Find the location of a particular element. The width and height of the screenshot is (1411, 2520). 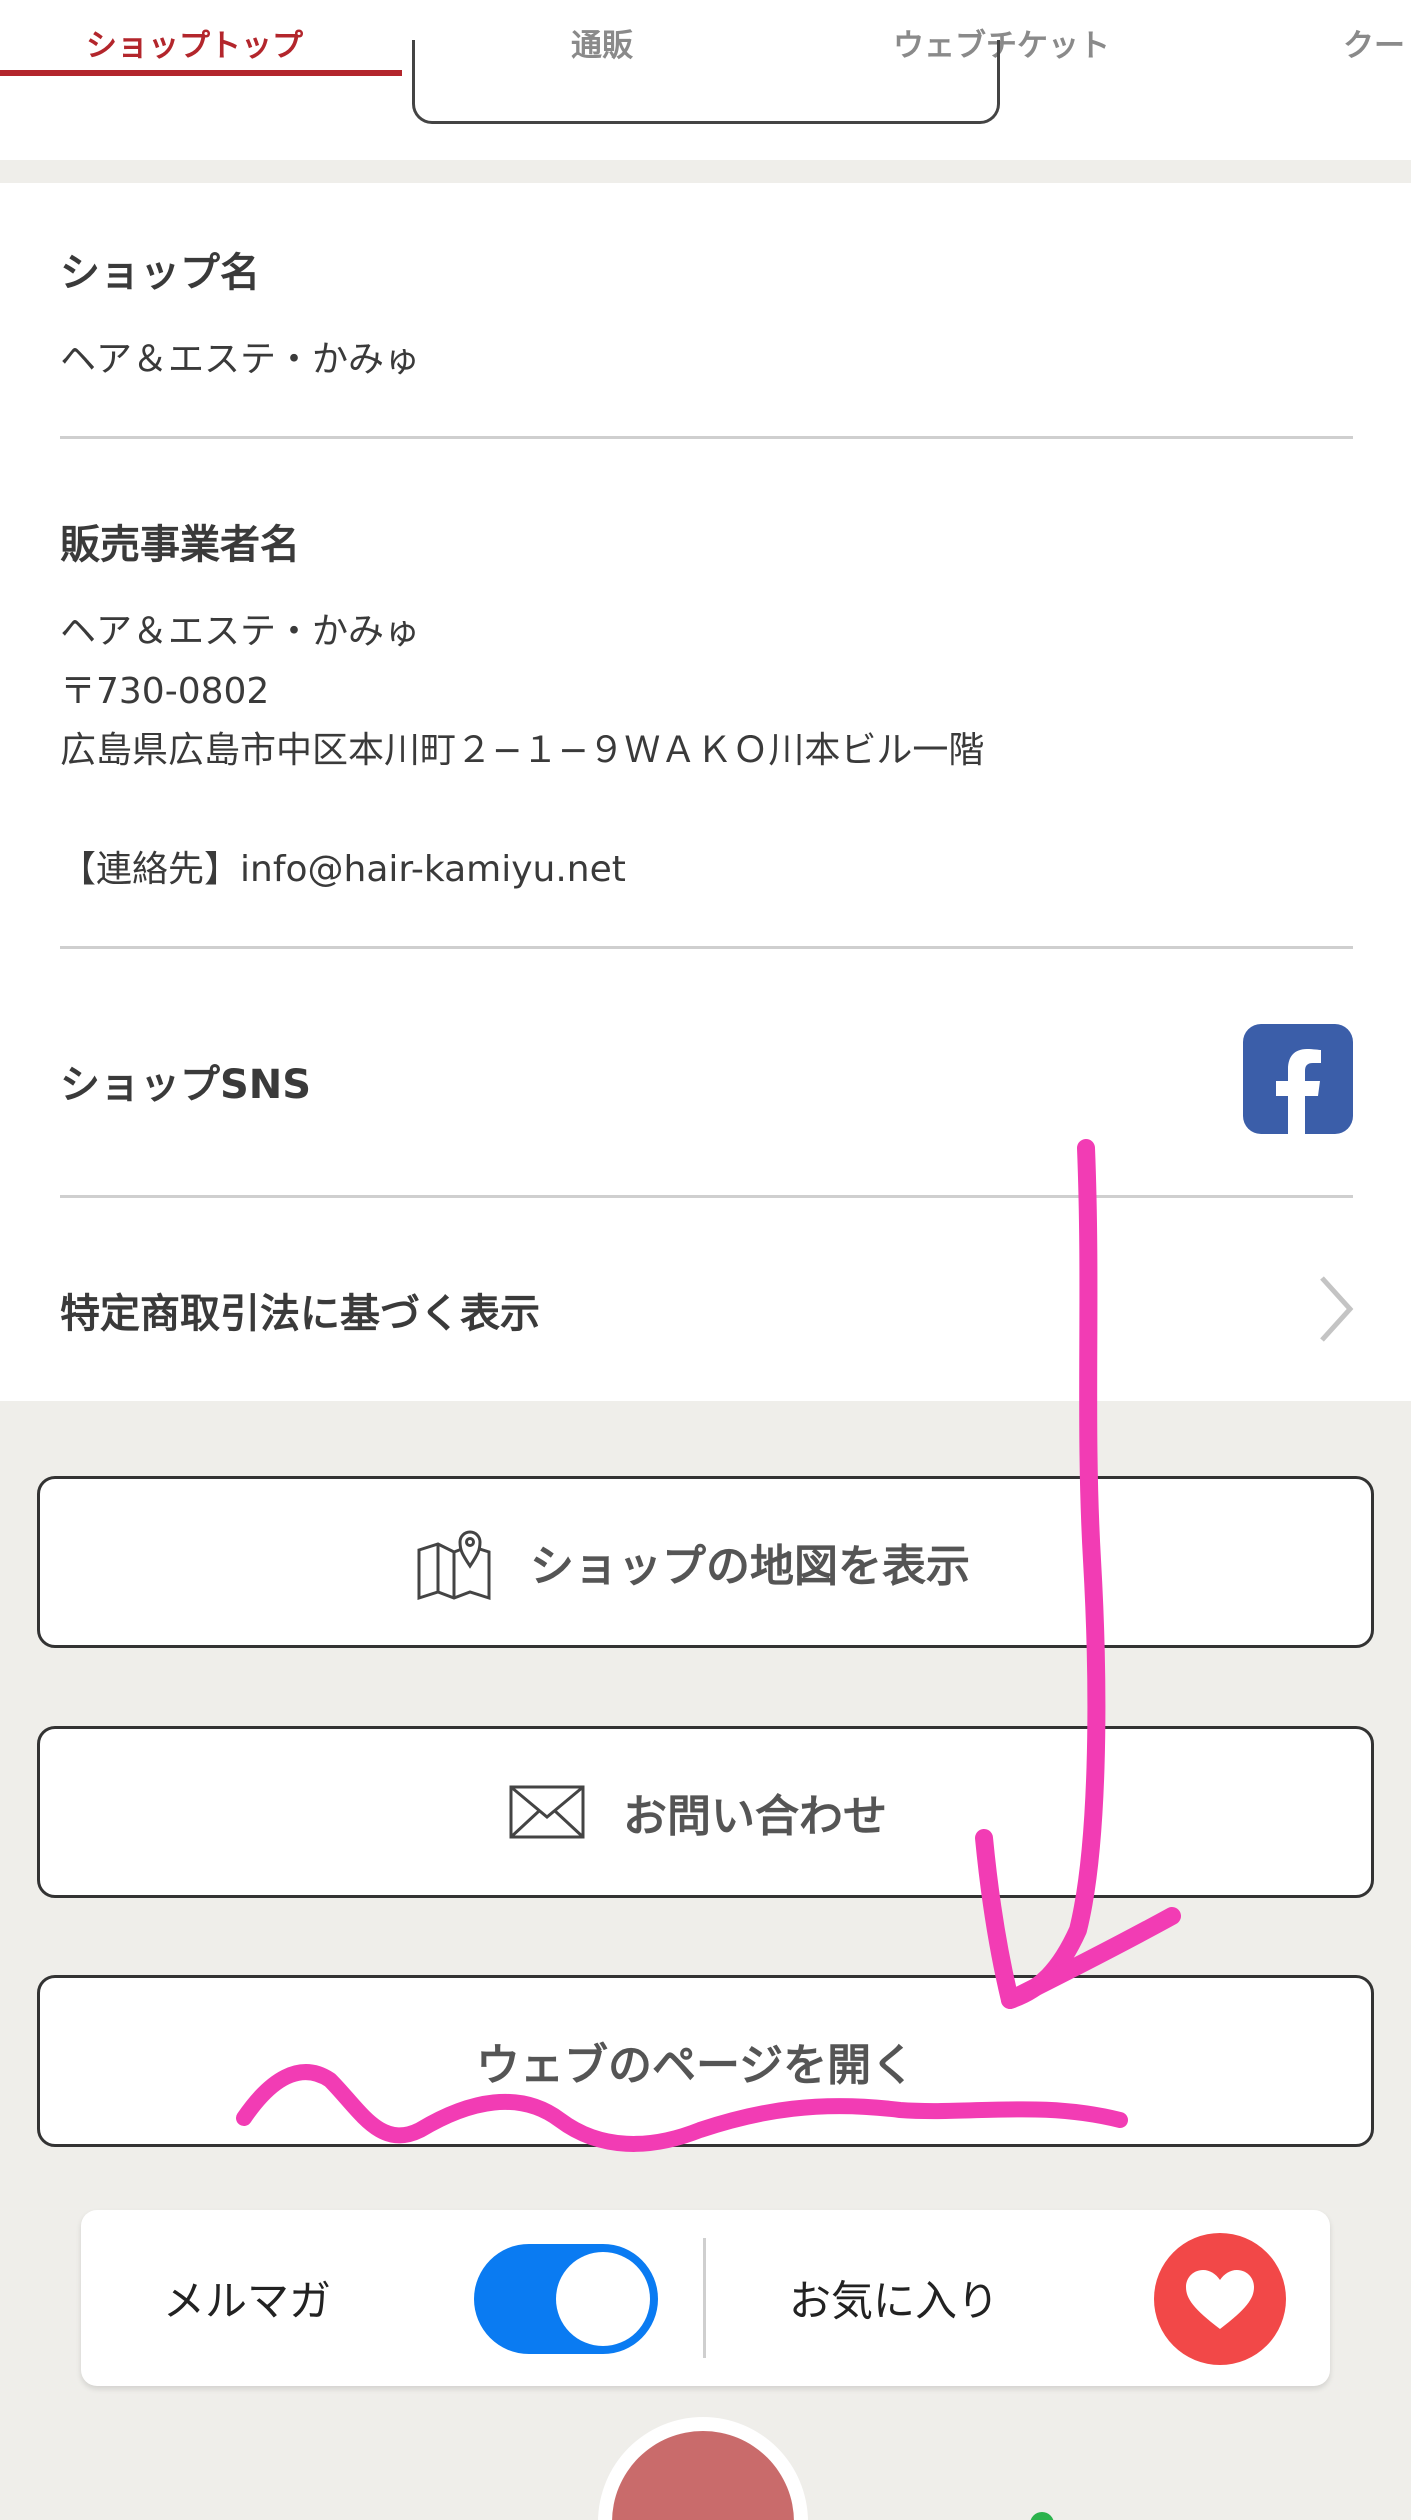

heart-icon is located at coordinates (1220, 2299).